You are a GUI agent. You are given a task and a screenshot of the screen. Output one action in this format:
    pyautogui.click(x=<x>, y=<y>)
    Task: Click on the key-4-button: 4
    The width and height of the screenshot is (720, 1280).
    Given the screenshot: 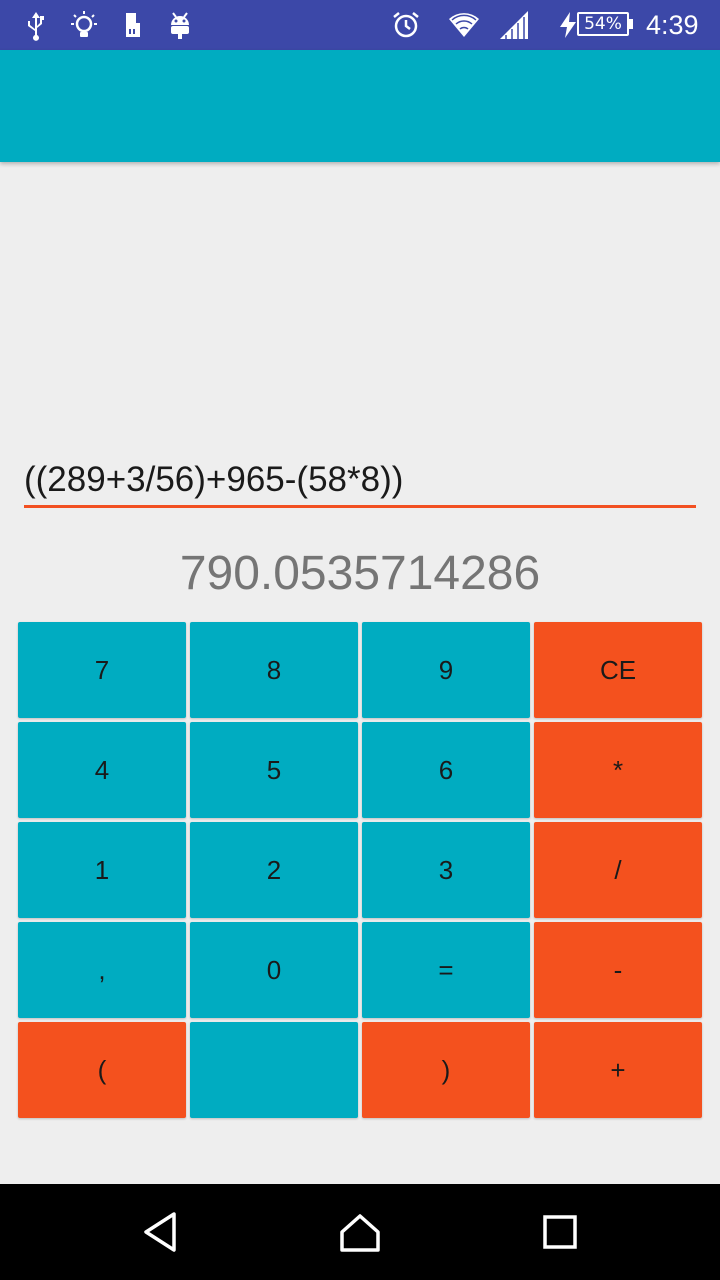 What is the action you would take?
    pyautogui.click(x=102, y=770)
    